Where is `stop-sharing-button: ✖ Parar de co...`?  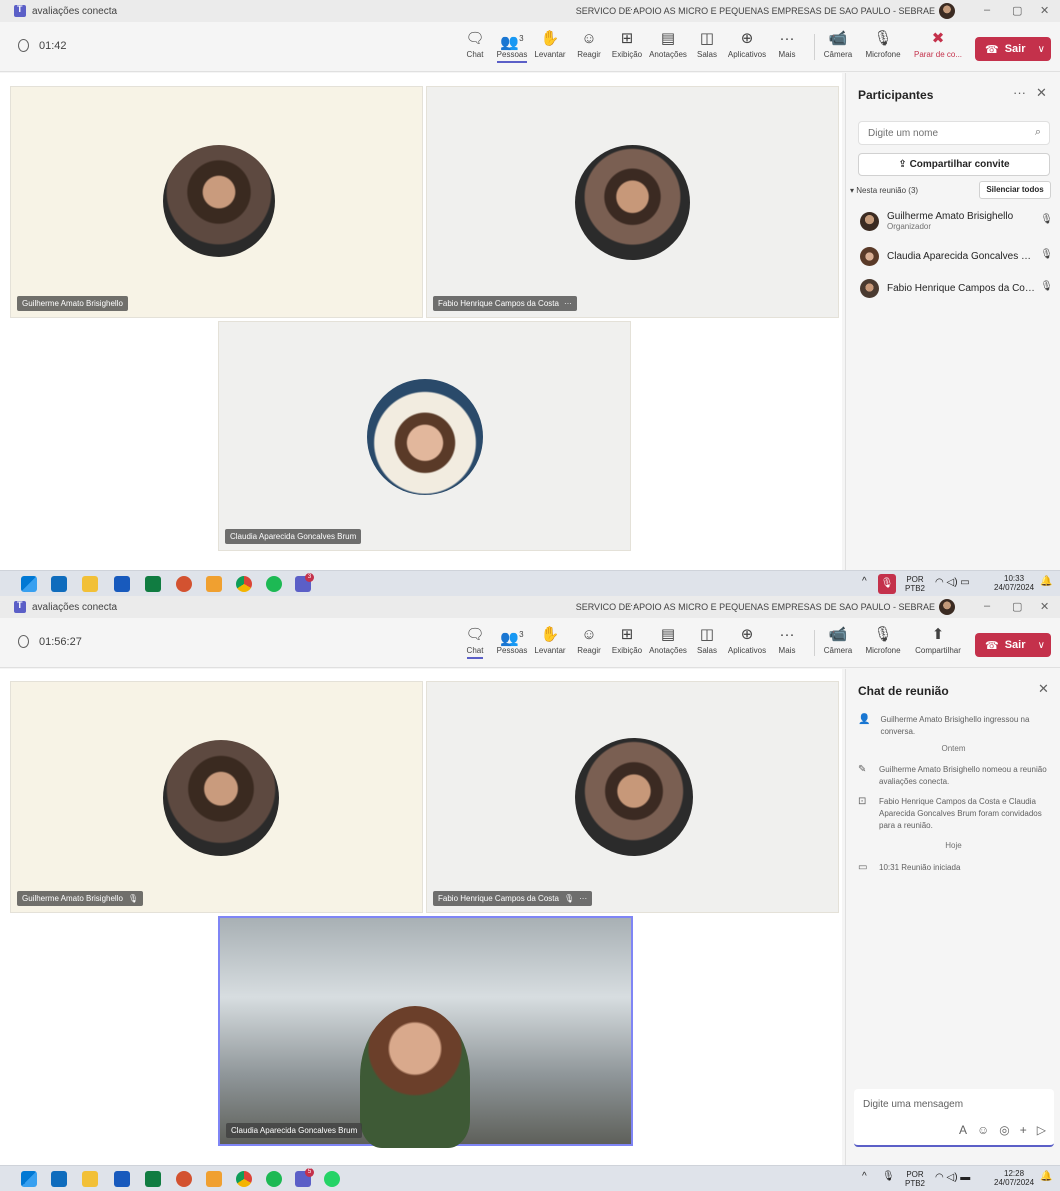
stop-sharing-button: ✖ Parar de co... is located at coordinates (938, 43).